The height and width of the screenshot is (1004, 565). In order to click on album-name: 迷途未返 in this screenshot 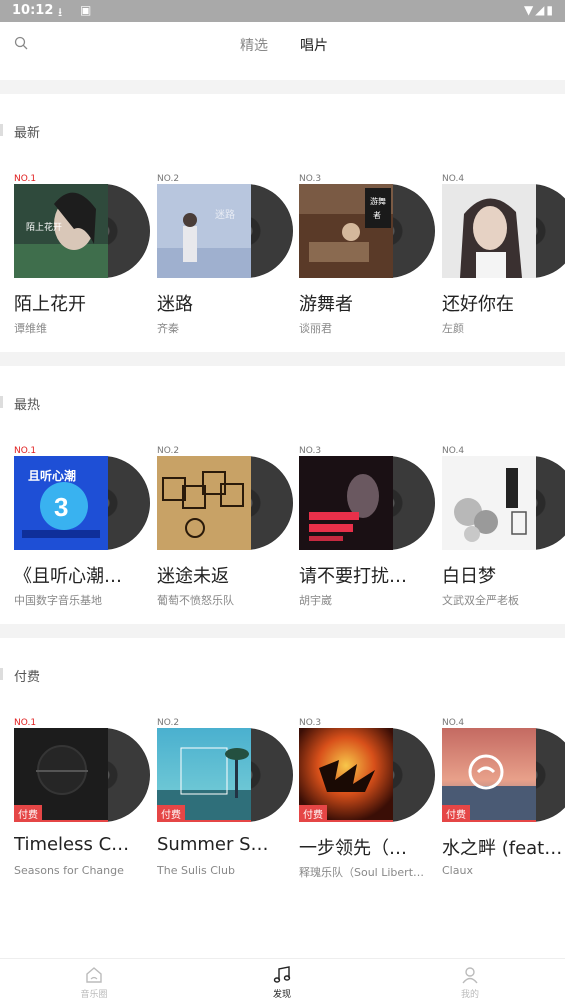, I will do `click(193, 576)`.